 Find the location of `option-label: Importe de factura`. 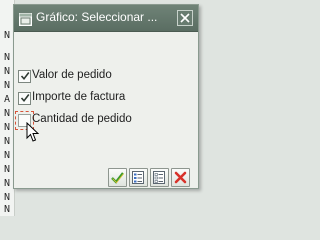

option-label: Importe de factura is located at coordinates (79, 97).